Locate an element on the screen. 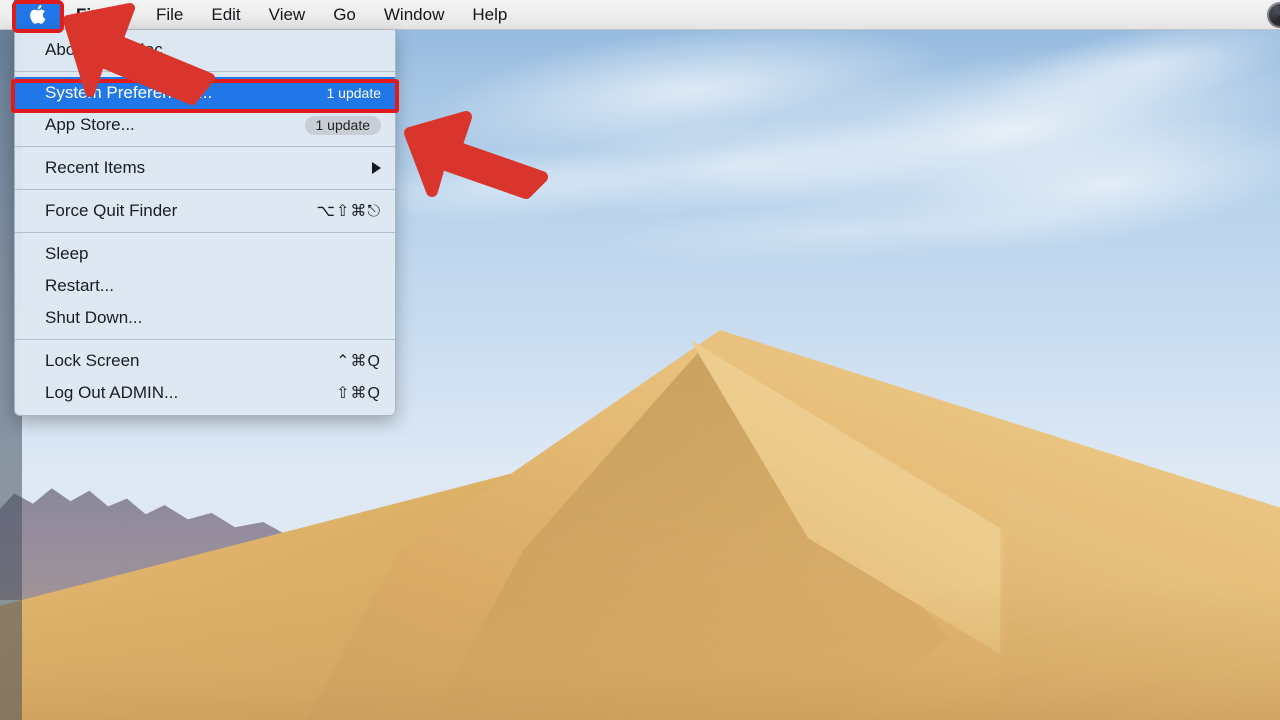 This screenshot has width=1280, height=720. apple-menu-button is located at coordinates (37, 15).